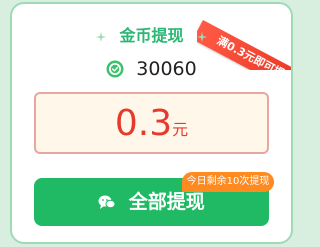 Image resolution: width=320 pixels, height=247 pixels. Describe the element at coordinates (228, 182) in the screenshot. I see `remaining-withdrawals-badge: 今日剩余10次提现` at that location.